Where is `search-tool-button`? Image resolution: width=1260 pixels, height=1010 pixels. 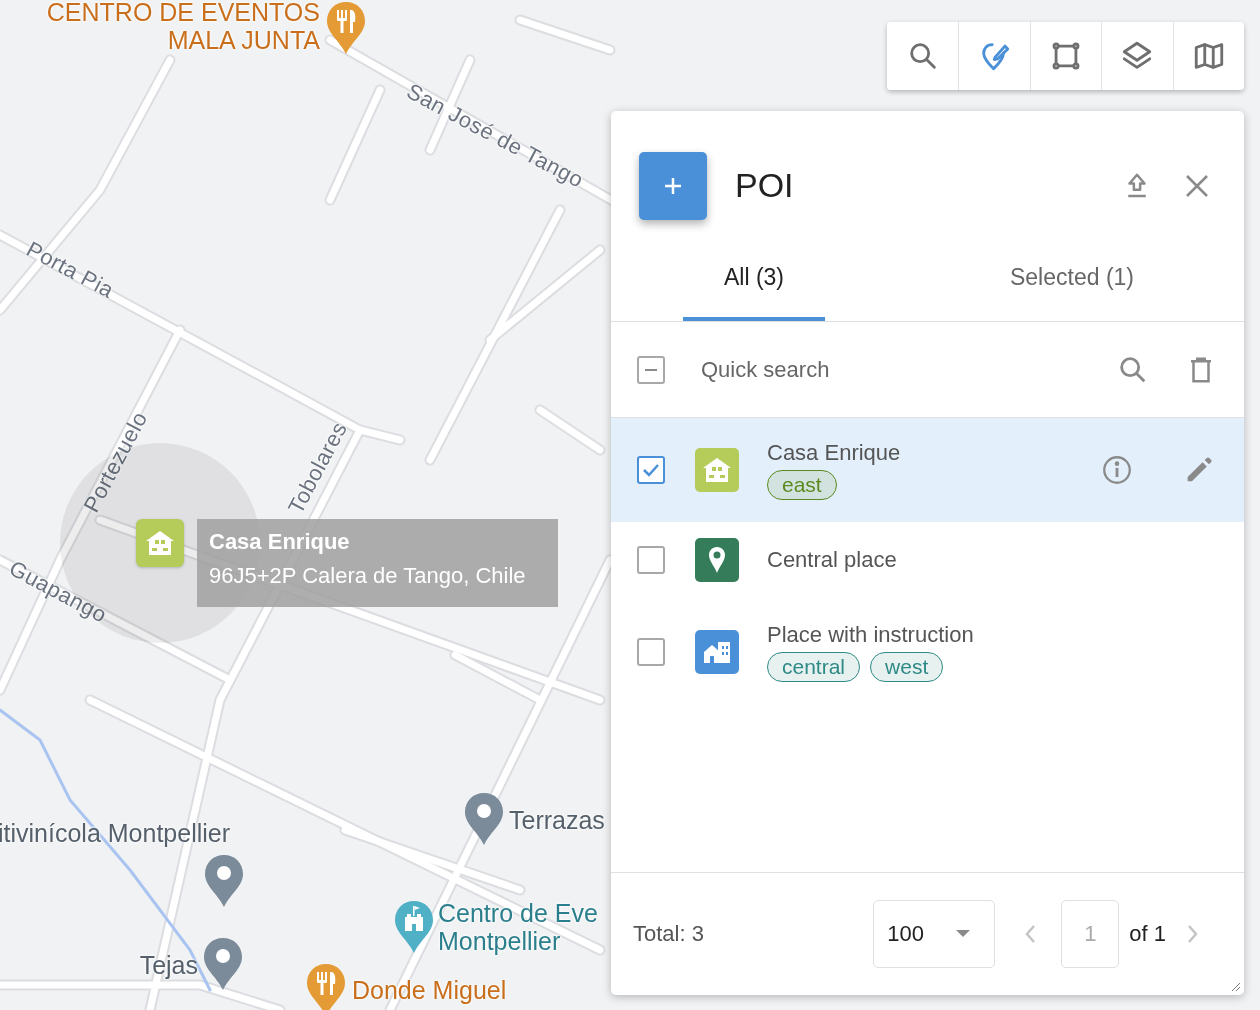
search-tool-button is located at coordinates (923, 56).